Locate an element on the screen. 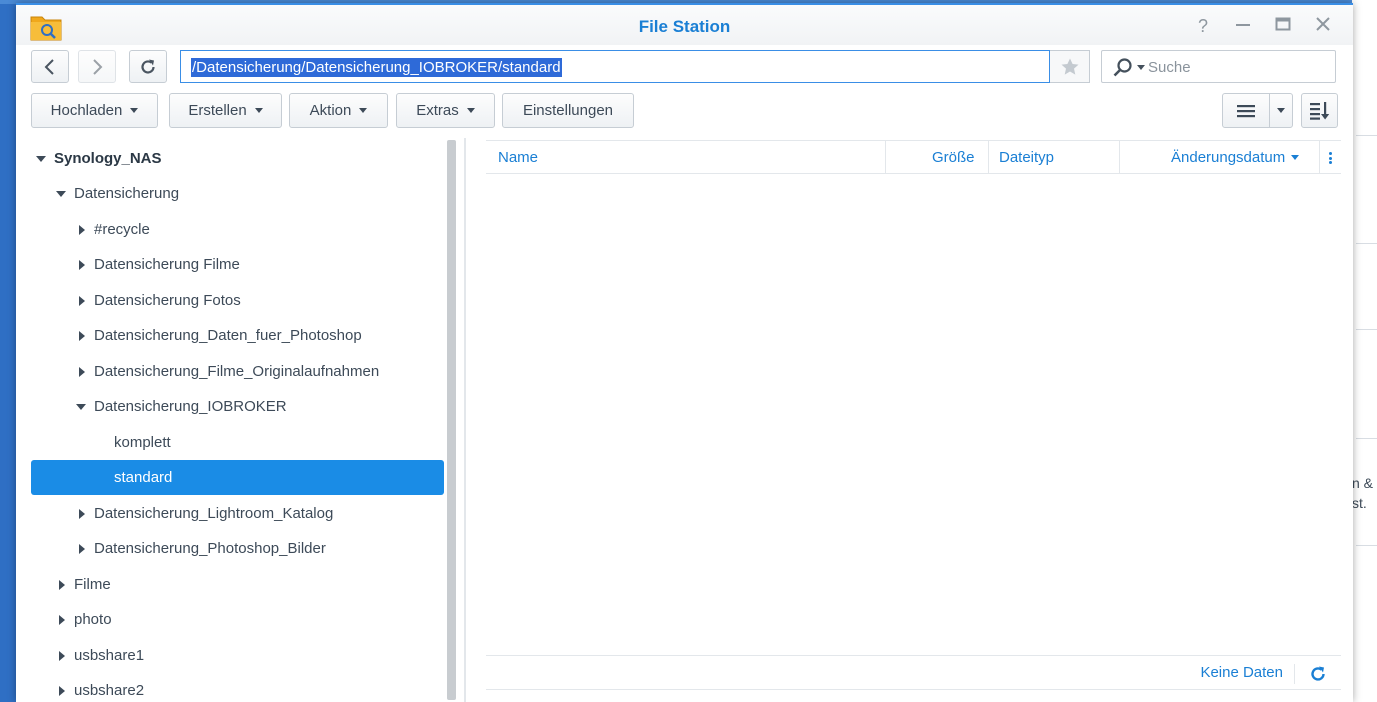 The width and height of the screenshot is (1377, 702). refresh-button is located at coordinates (148, 66).